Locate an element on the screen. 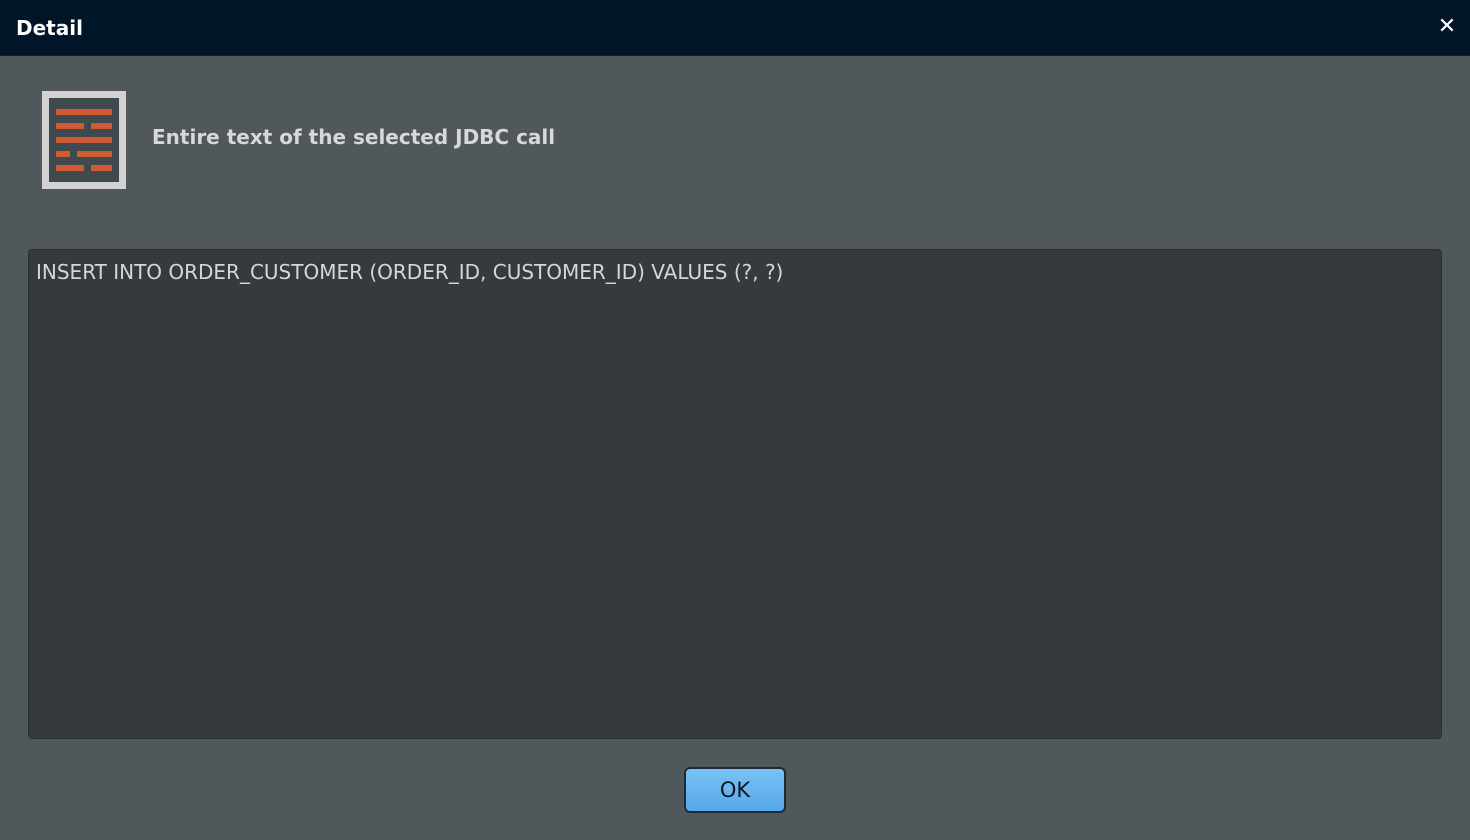 The width and height of the screenshot is (1470, 840). document-text-icon is located at coordinates (84, 140).